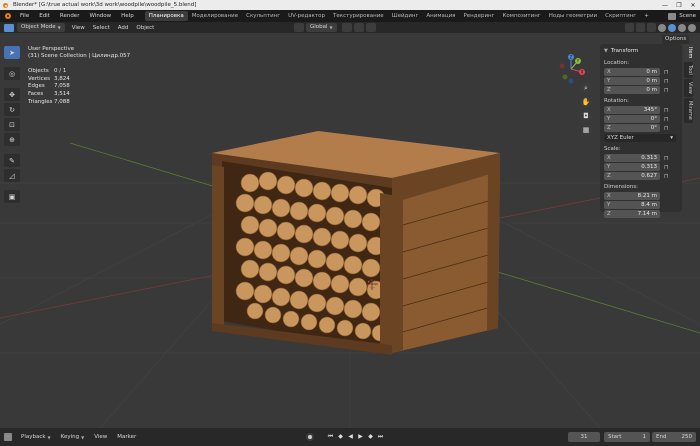 This screenshot has height=446, width=700. I want to click on start-frame-field: Start 1, so click(627, 437).